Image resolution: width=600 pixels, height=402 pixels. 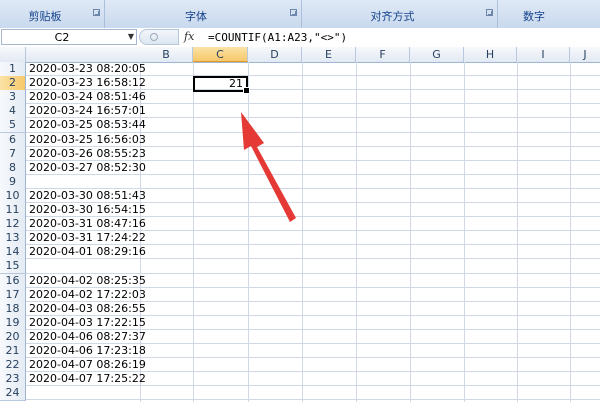 I want to click on cell-a: 2020-03-23 08:20:05, so click(x=87, y=68).